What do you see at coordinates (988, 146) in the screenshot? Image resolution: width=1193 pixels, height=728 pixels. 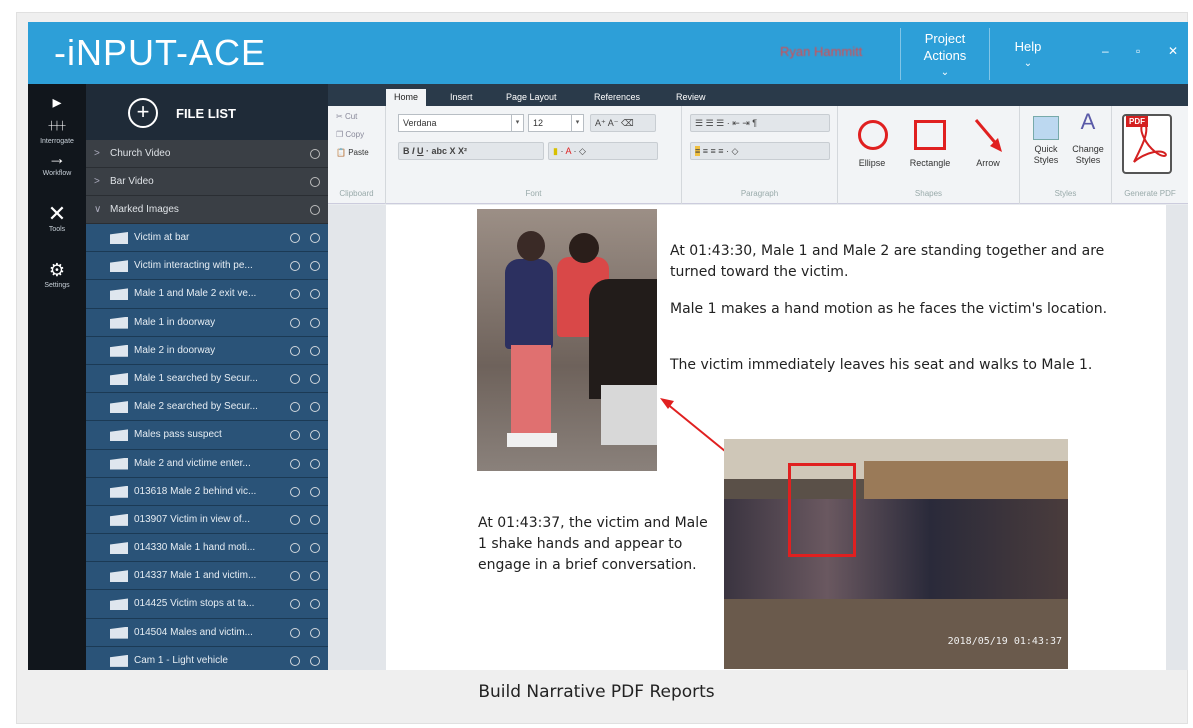 I see `arrow-button: Arrow` at bounding box center [988, 146].